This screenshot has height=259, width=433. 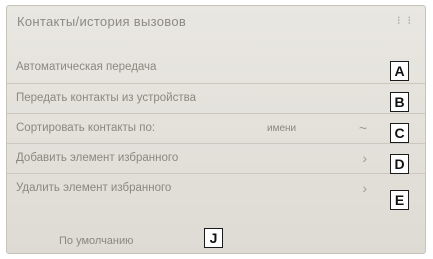 I want to click on setting-label: Добавить элемент избранного, so click(x=97, y=158).